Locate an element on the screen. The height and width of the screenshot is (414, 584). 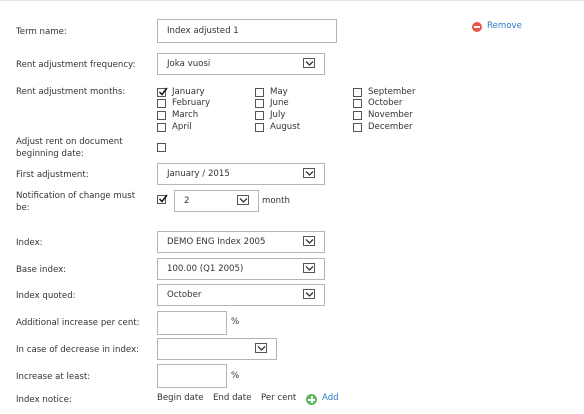
remove-label: Remove is located at coordinates (504, 26).